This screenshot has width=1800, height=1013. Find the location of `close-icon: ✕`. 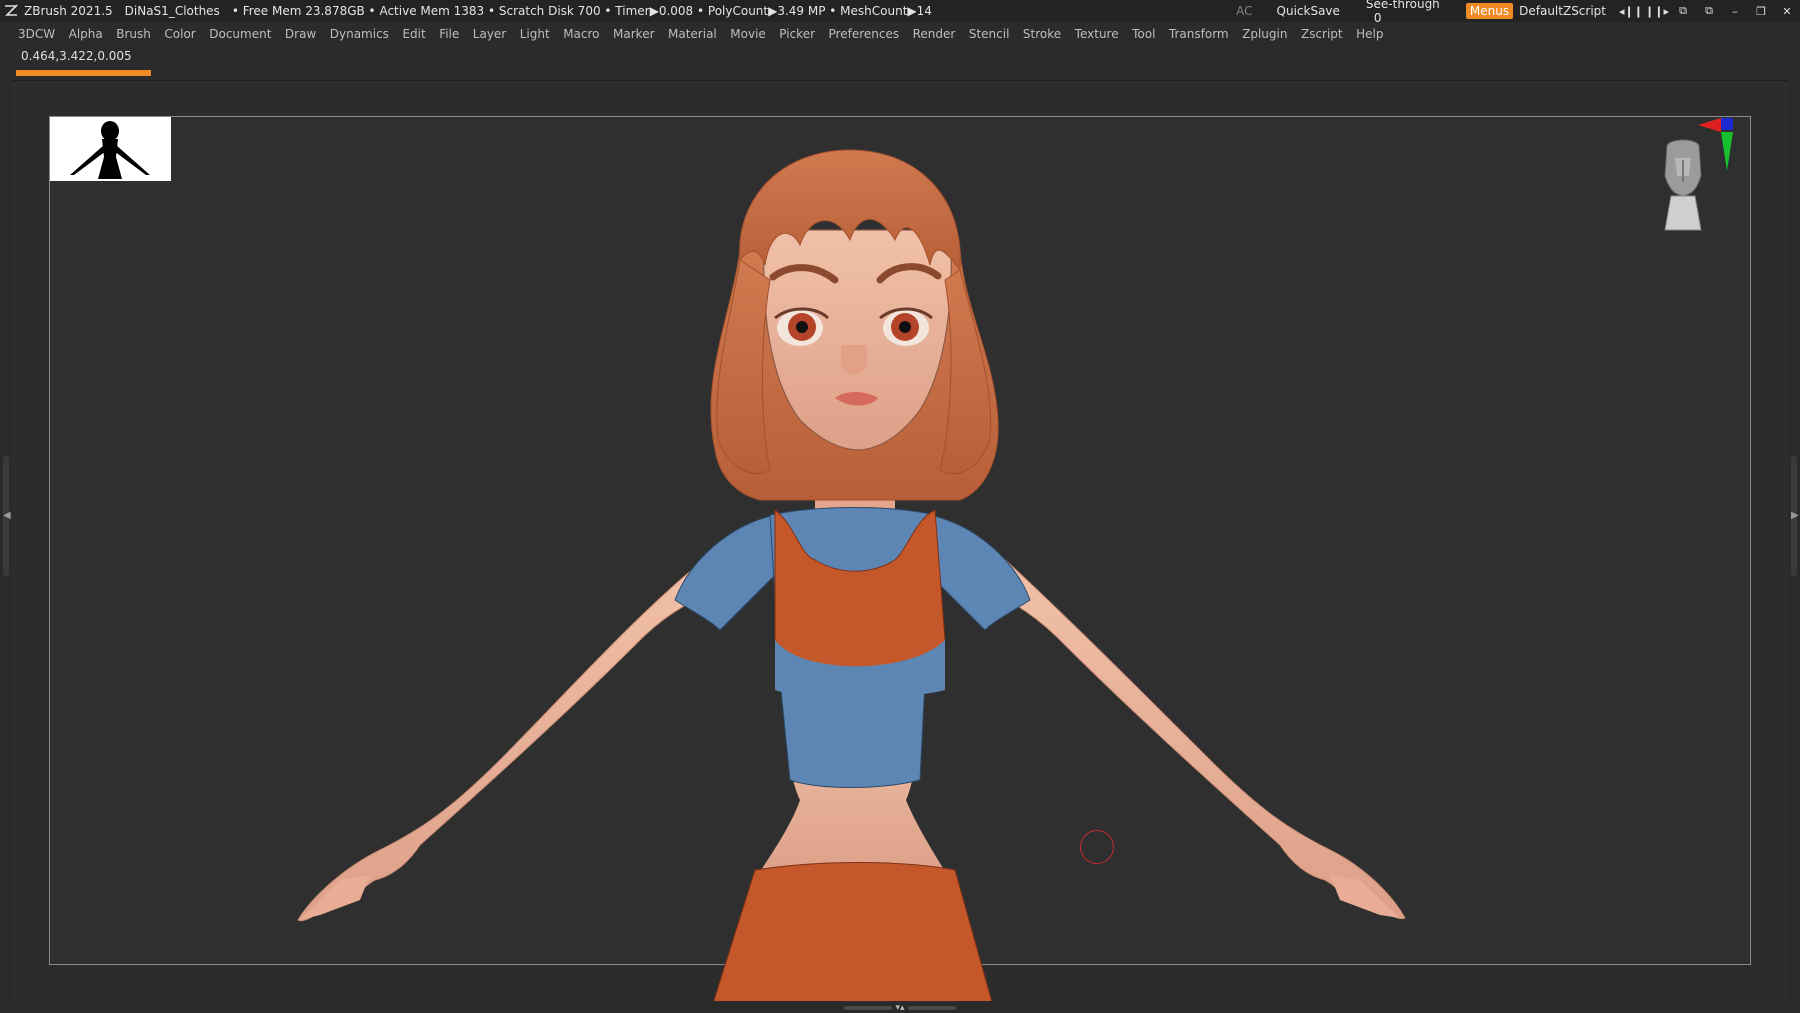

close-icon: ✕ is located at coordinates (1787, 11).